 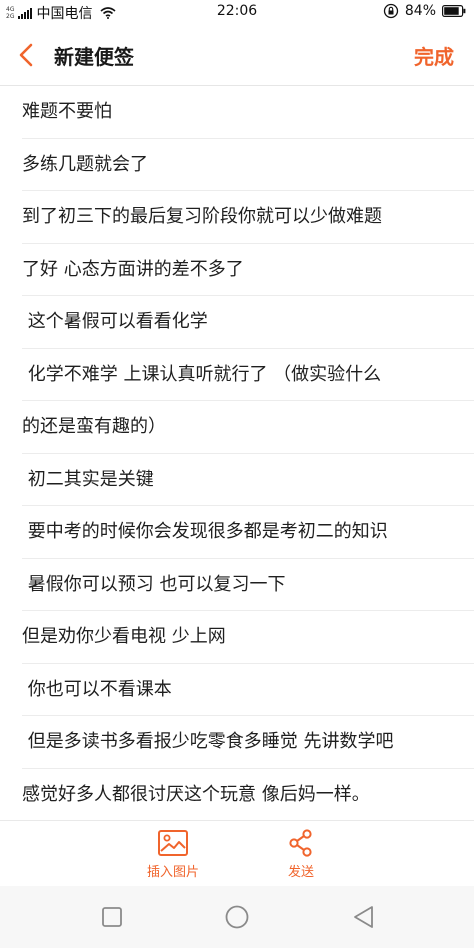 I want to click on note-line: 感觉好多人都很讨厌这个玩意 像后妈一样。, so click(x=248, y=795).